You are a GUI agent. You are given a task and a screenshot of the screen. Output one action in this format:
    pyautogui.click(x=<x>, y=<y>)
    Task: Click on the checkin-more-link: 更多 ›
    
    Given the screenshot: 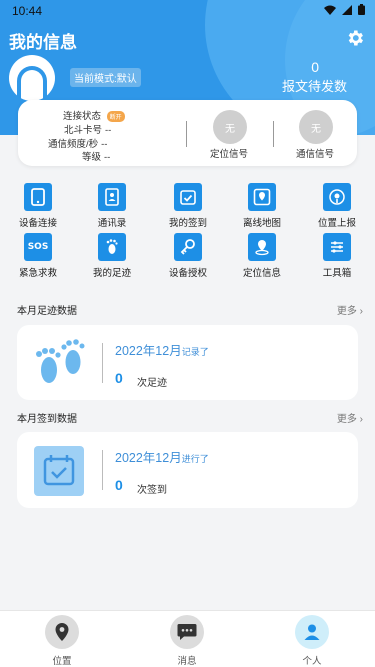 What is the action you would take?
    pyautogui.click(x=350, y=417)
    